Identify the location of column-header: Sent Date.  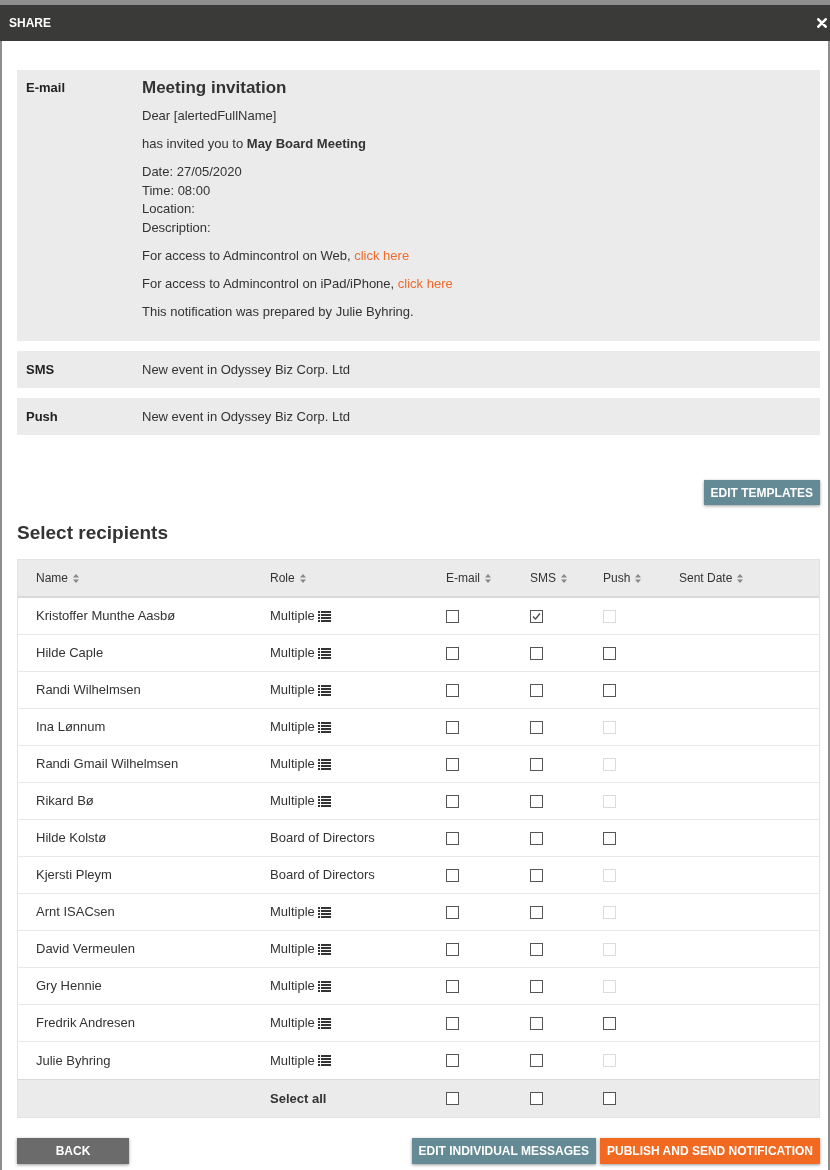
(706, 578).